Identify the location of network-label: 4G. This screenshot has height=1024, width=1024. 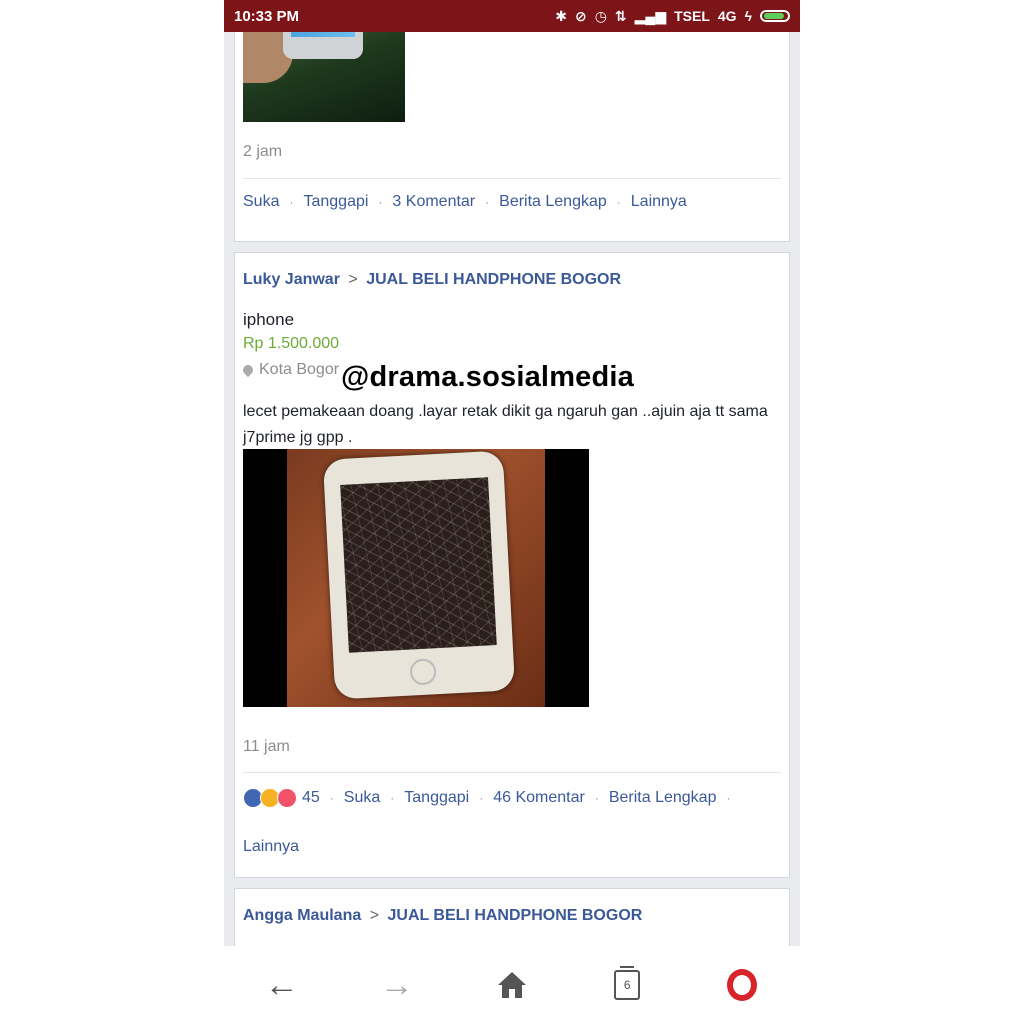
(727, 16).